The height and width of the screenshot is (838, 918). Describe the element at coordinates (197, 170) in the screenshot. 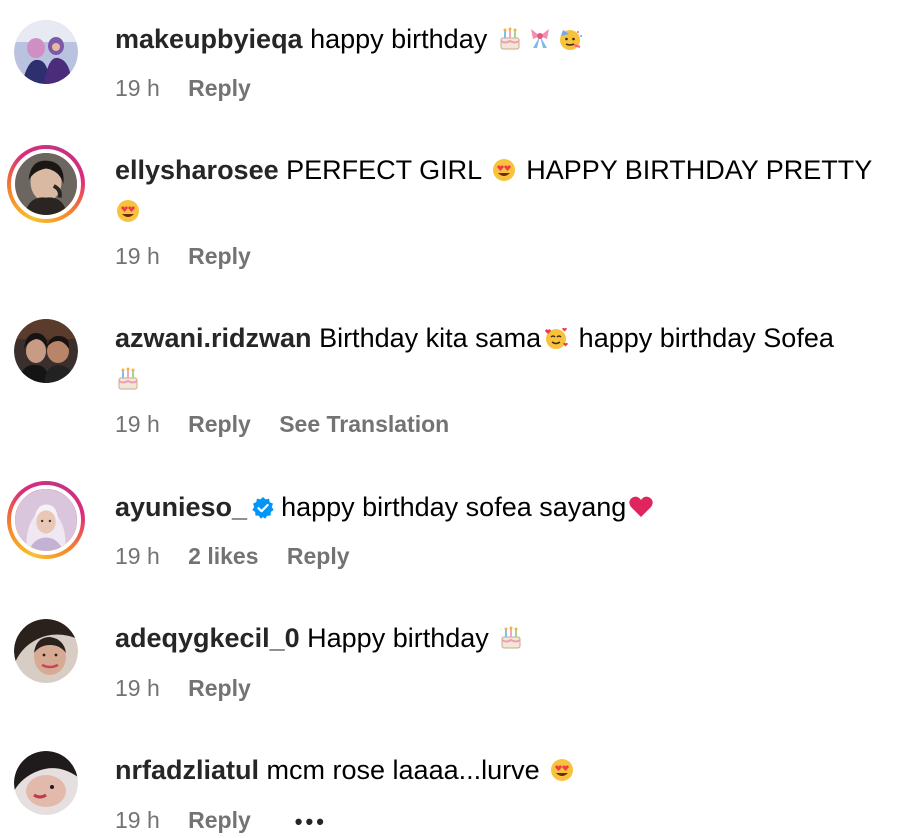

I see `comment-username: ellysharosee` at that location.